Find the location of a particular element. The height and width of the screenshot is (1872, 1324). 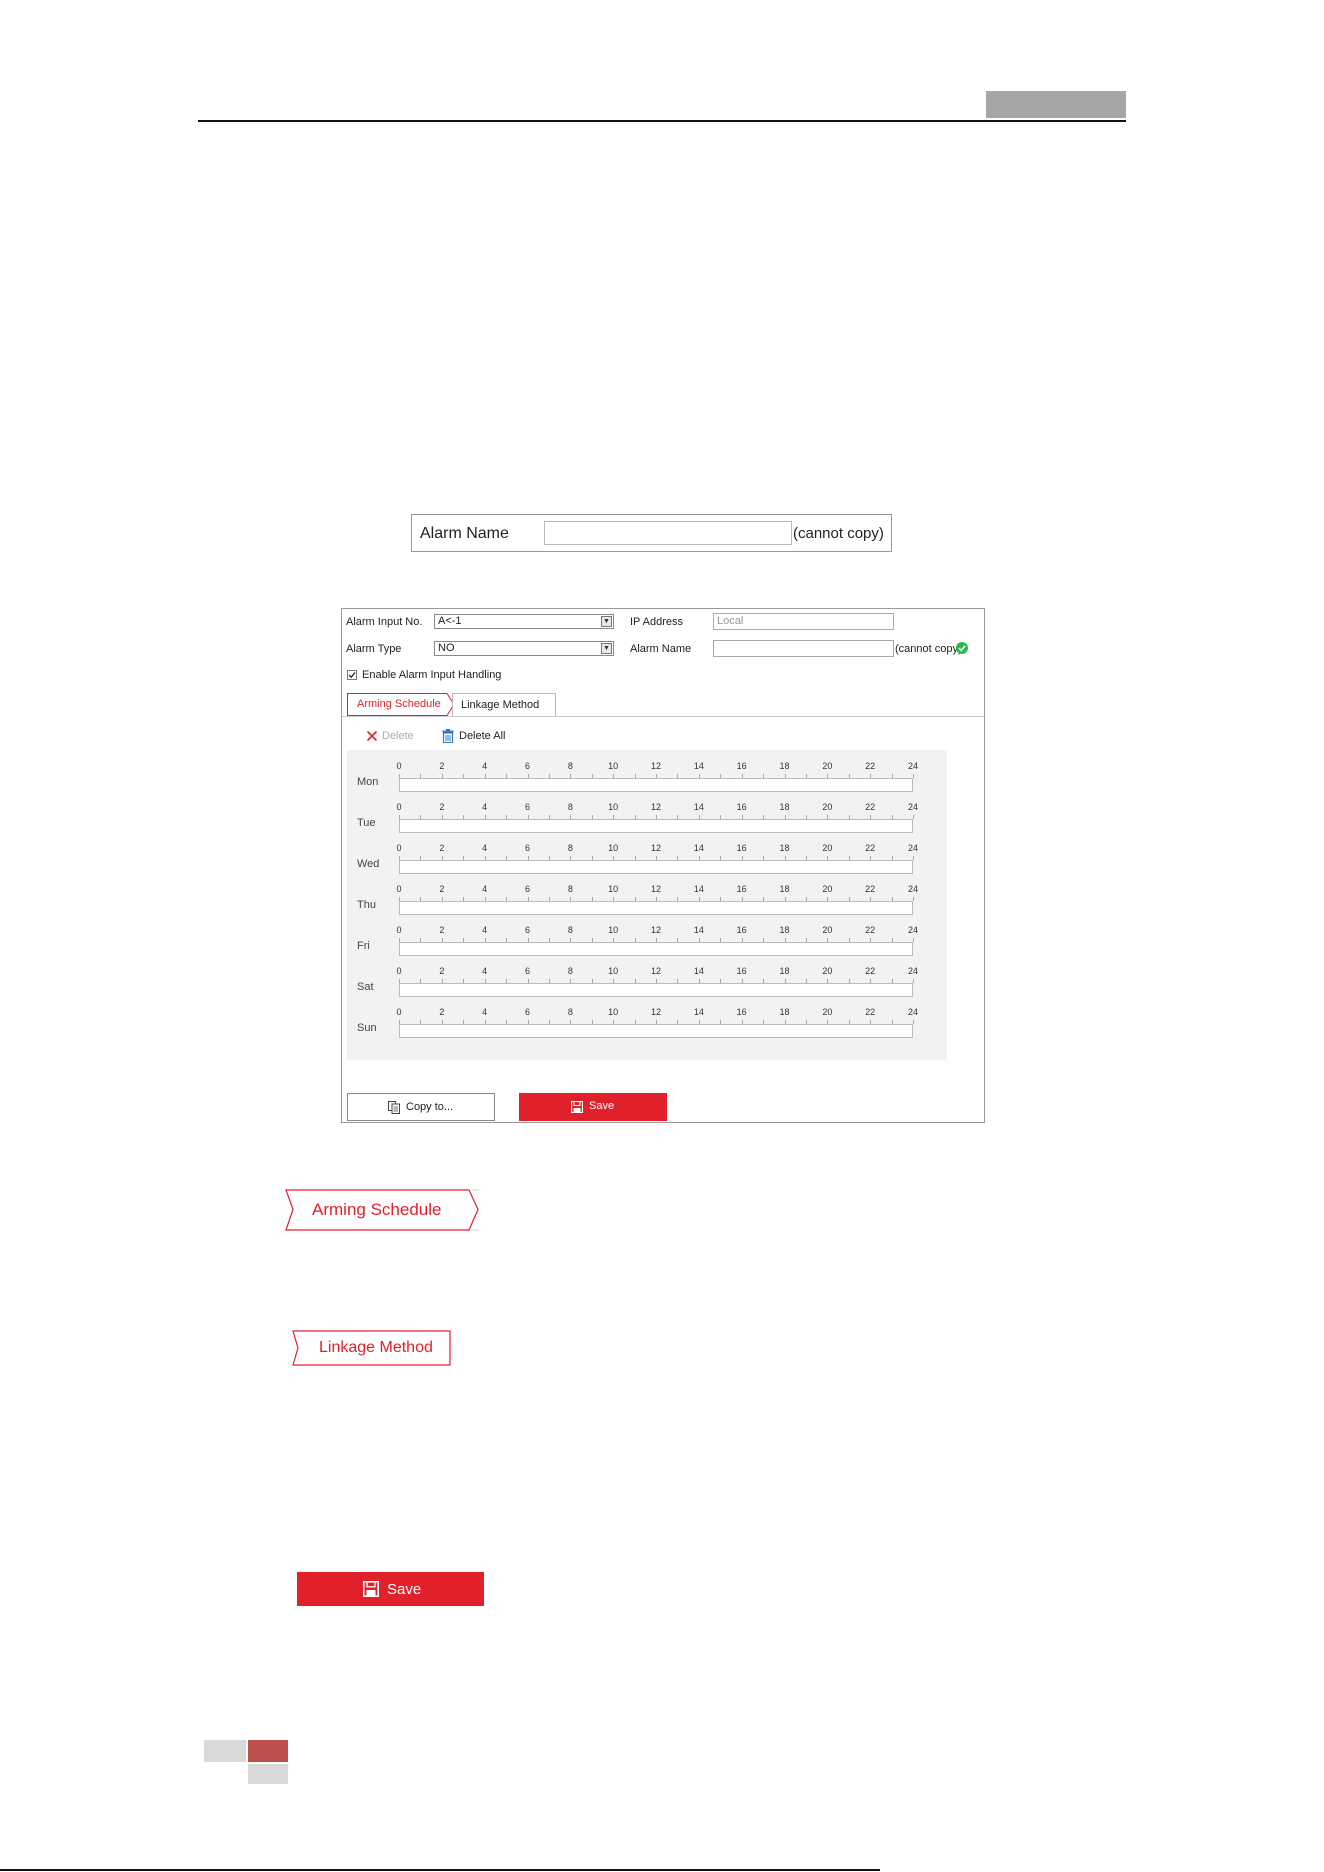

tab-linkage-method: Linkage Method is located at coordinates (504, 704).